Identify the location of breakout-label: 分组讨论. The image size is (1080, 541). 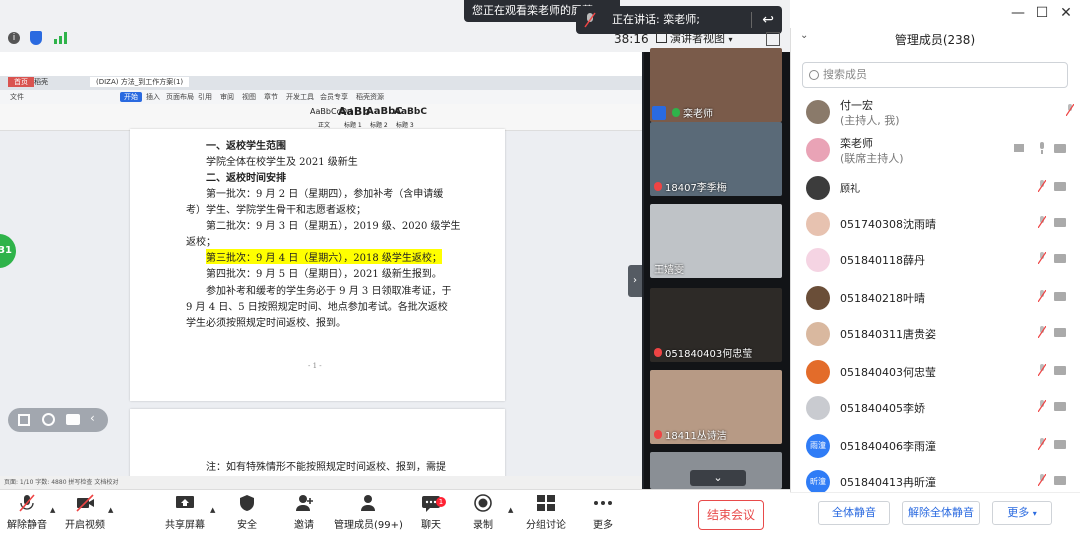
(546, 525).